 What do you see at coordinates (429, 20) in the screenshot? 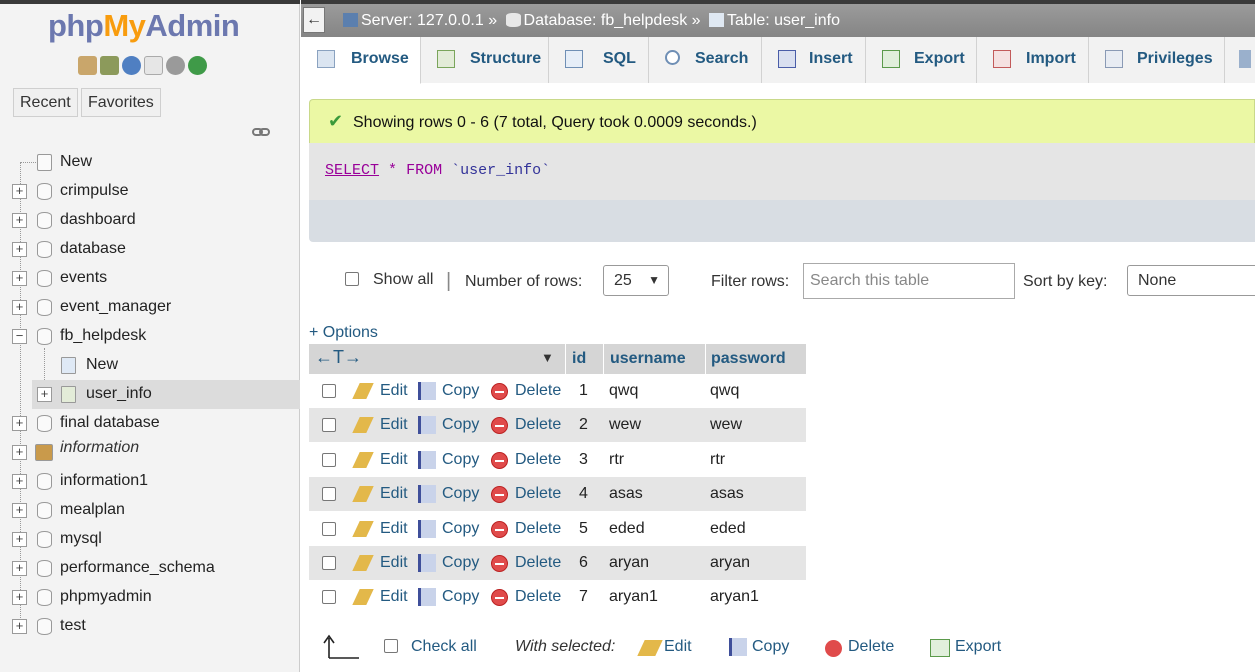
I see `breadcrumb-server: Server: 127.0.0.1 »` at bounding box center [429, 20].